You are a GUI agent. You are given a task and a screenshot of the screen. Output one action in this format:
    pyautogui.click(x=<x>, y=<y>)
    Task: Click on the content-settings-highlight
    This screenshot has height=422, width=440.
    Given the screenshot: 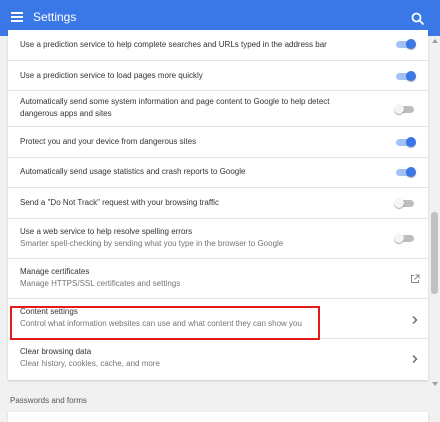 What is the action you would take?
    pyautogui.click(x=165, y=323)
    